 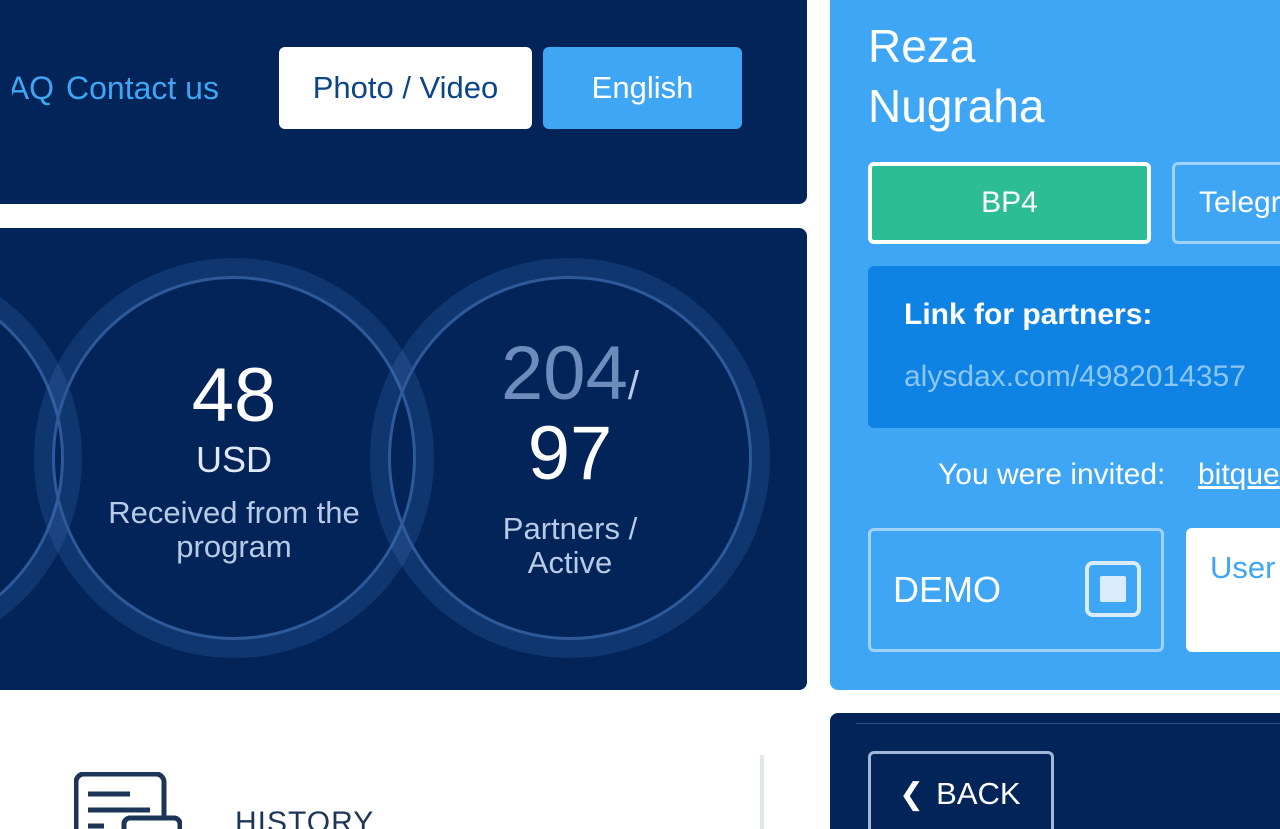 I want to click on status-bp4-button: BP4, so click(x=1009, y=203).